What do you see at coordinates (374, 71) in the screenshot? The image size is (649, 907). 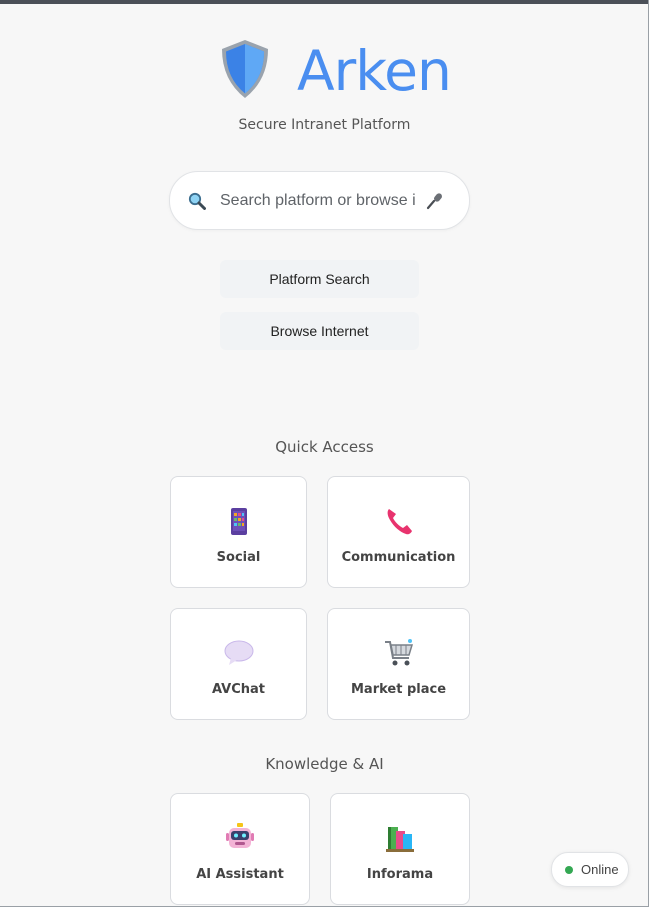 I see `brand-name: Arken` at bounding box center [374, 71].